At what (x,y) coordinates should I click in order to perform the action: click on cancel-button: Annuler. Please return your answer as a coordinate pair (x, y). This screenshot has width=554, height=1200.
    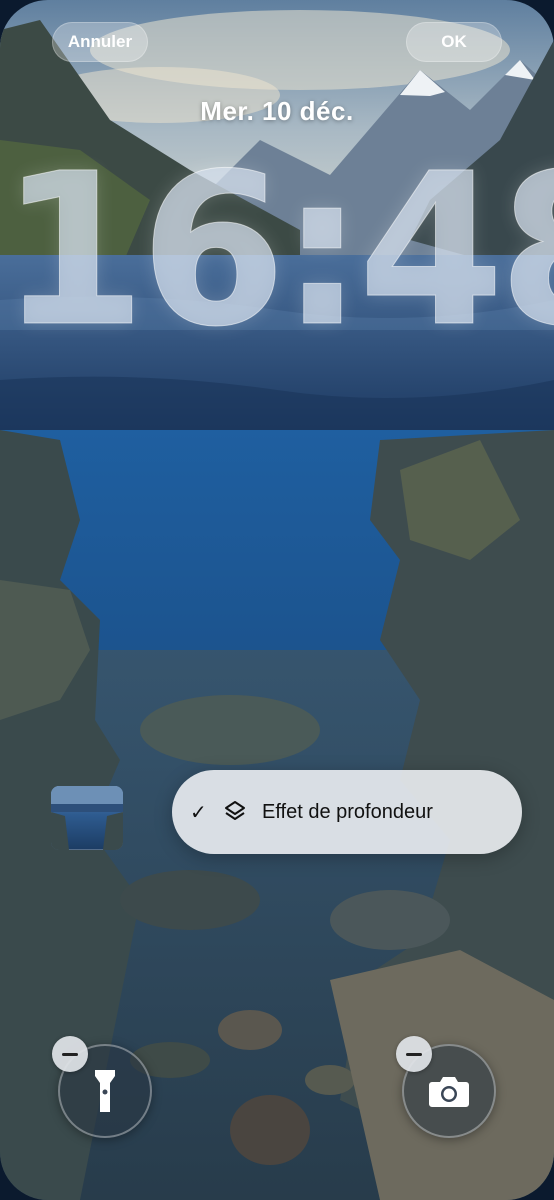
    Looking at the image, I should click on (100, 42).